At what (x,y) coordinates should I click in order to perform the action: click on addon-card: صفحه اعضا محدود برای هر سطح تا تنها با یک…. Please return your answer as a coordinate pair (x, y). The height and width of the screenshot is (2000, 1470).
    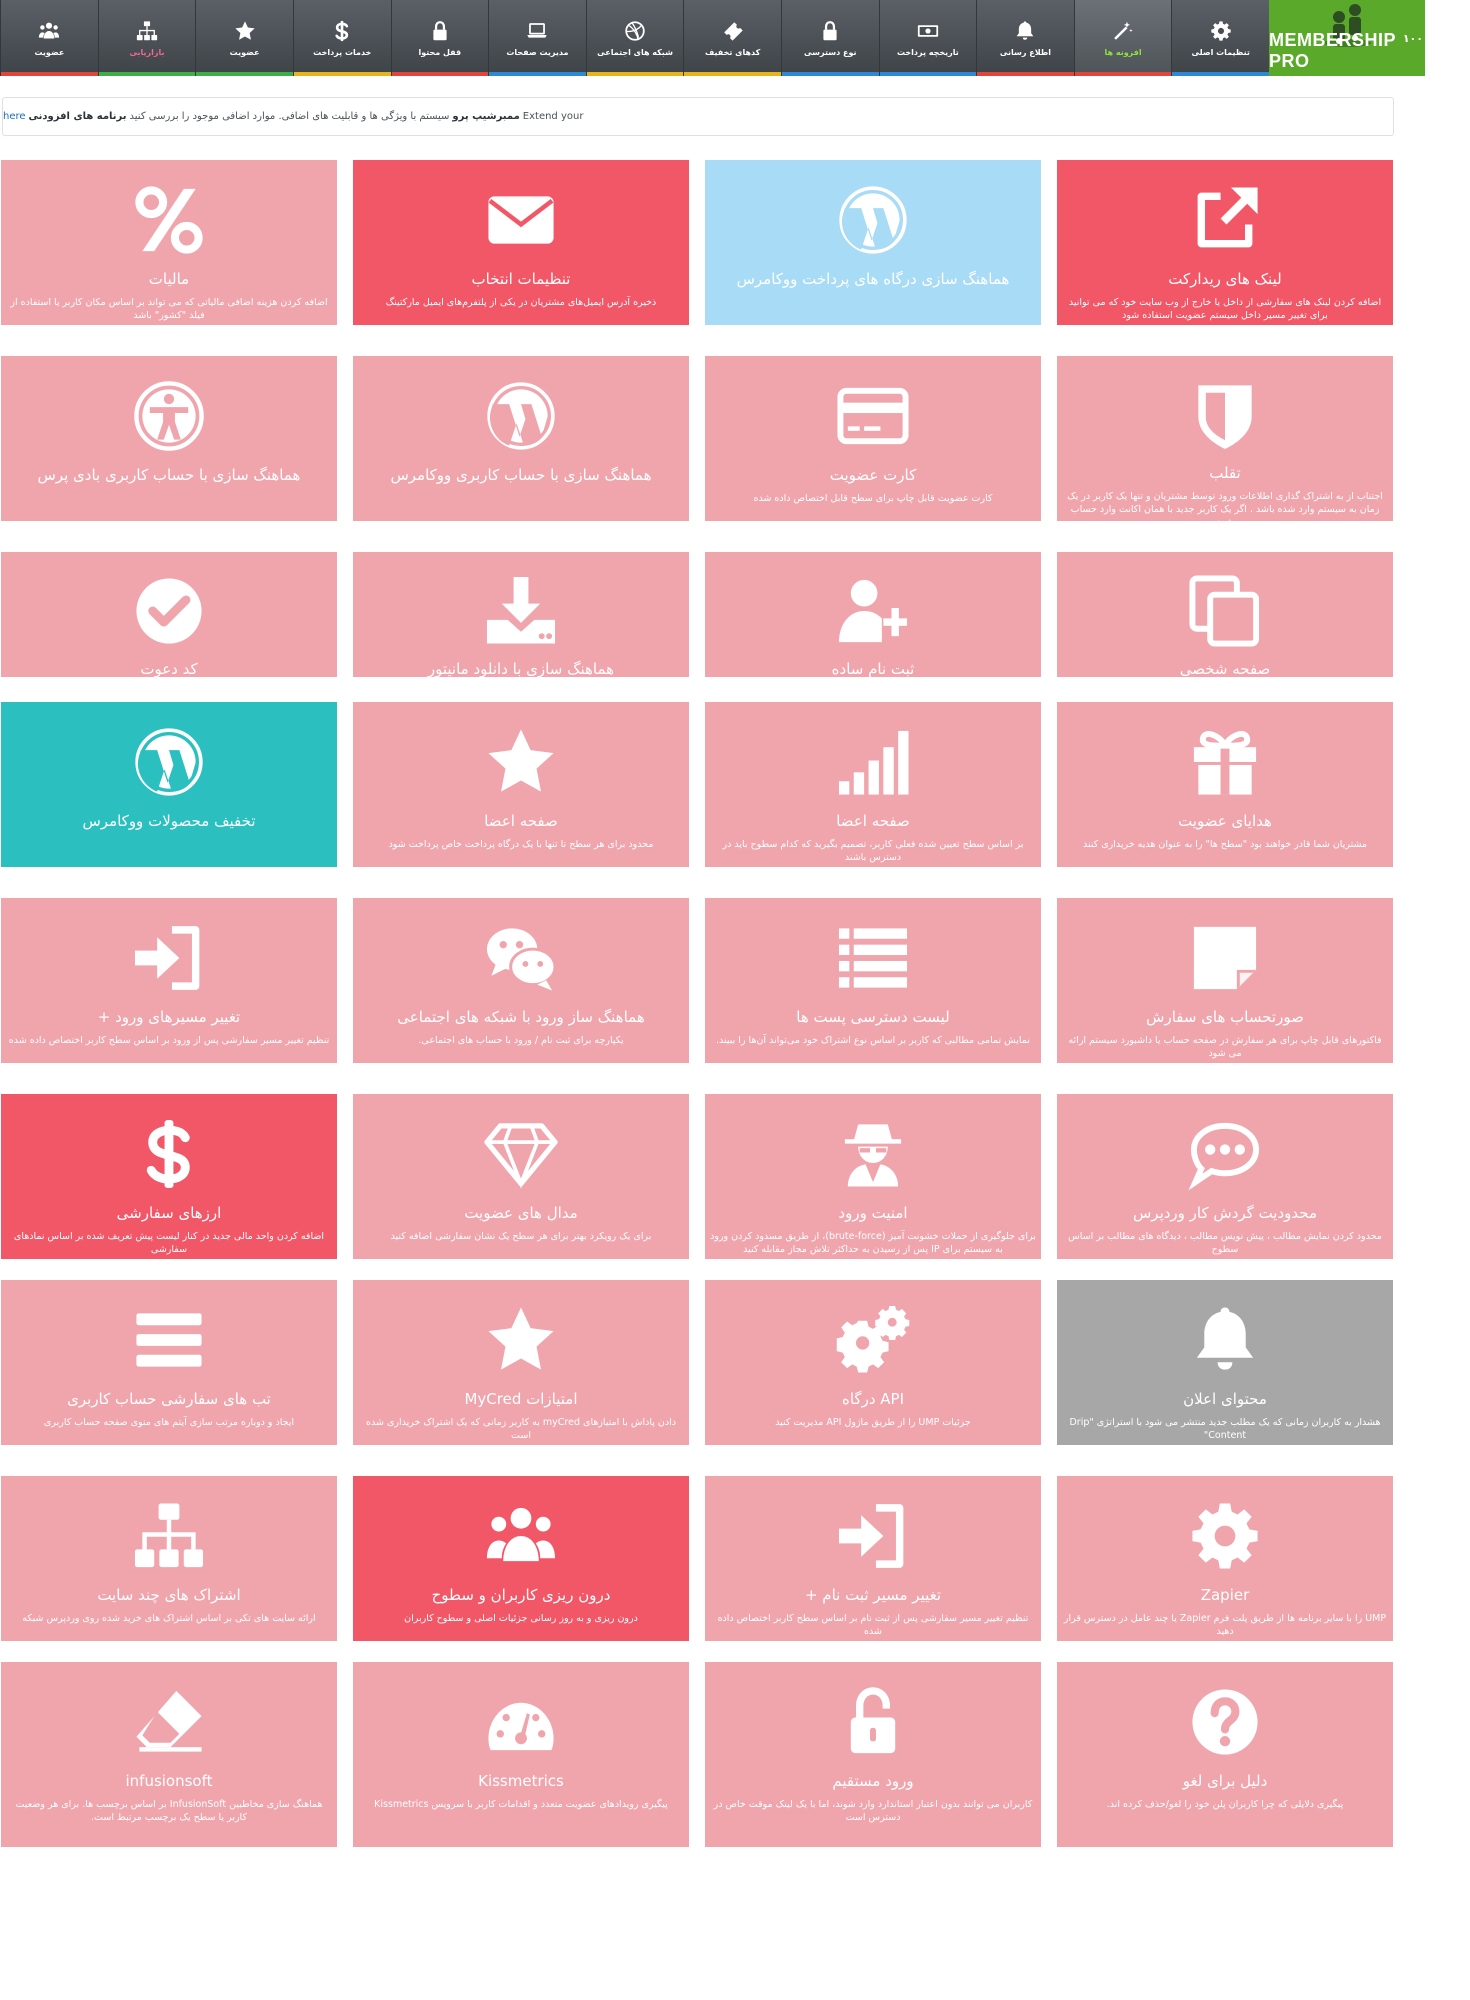
    Looking at the image, I should click on (521, 784).